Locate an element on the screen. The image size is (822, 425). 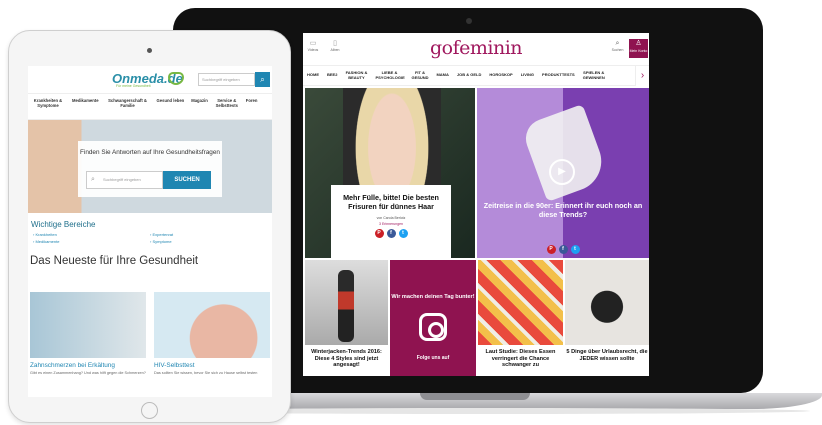
nav-item-schwangerschaft: Schwangerschaft & Familie is located at coordinates (128, 108).